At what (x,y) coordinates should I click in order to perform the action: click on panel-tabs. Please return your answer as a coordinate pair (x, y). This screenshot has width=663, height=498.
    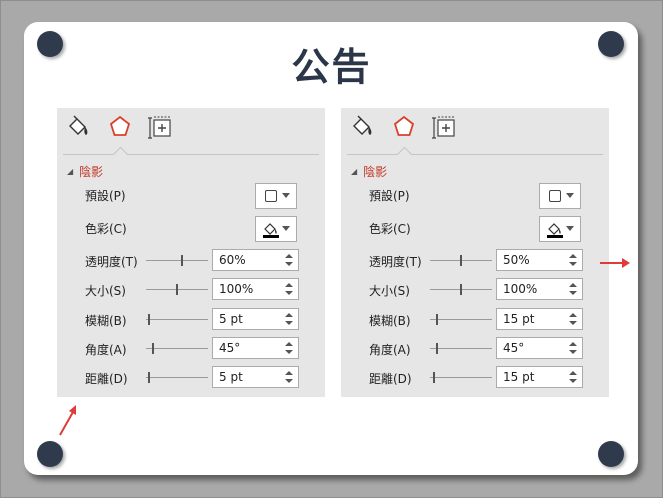
    Looking at the image, I should click on (475, 135).